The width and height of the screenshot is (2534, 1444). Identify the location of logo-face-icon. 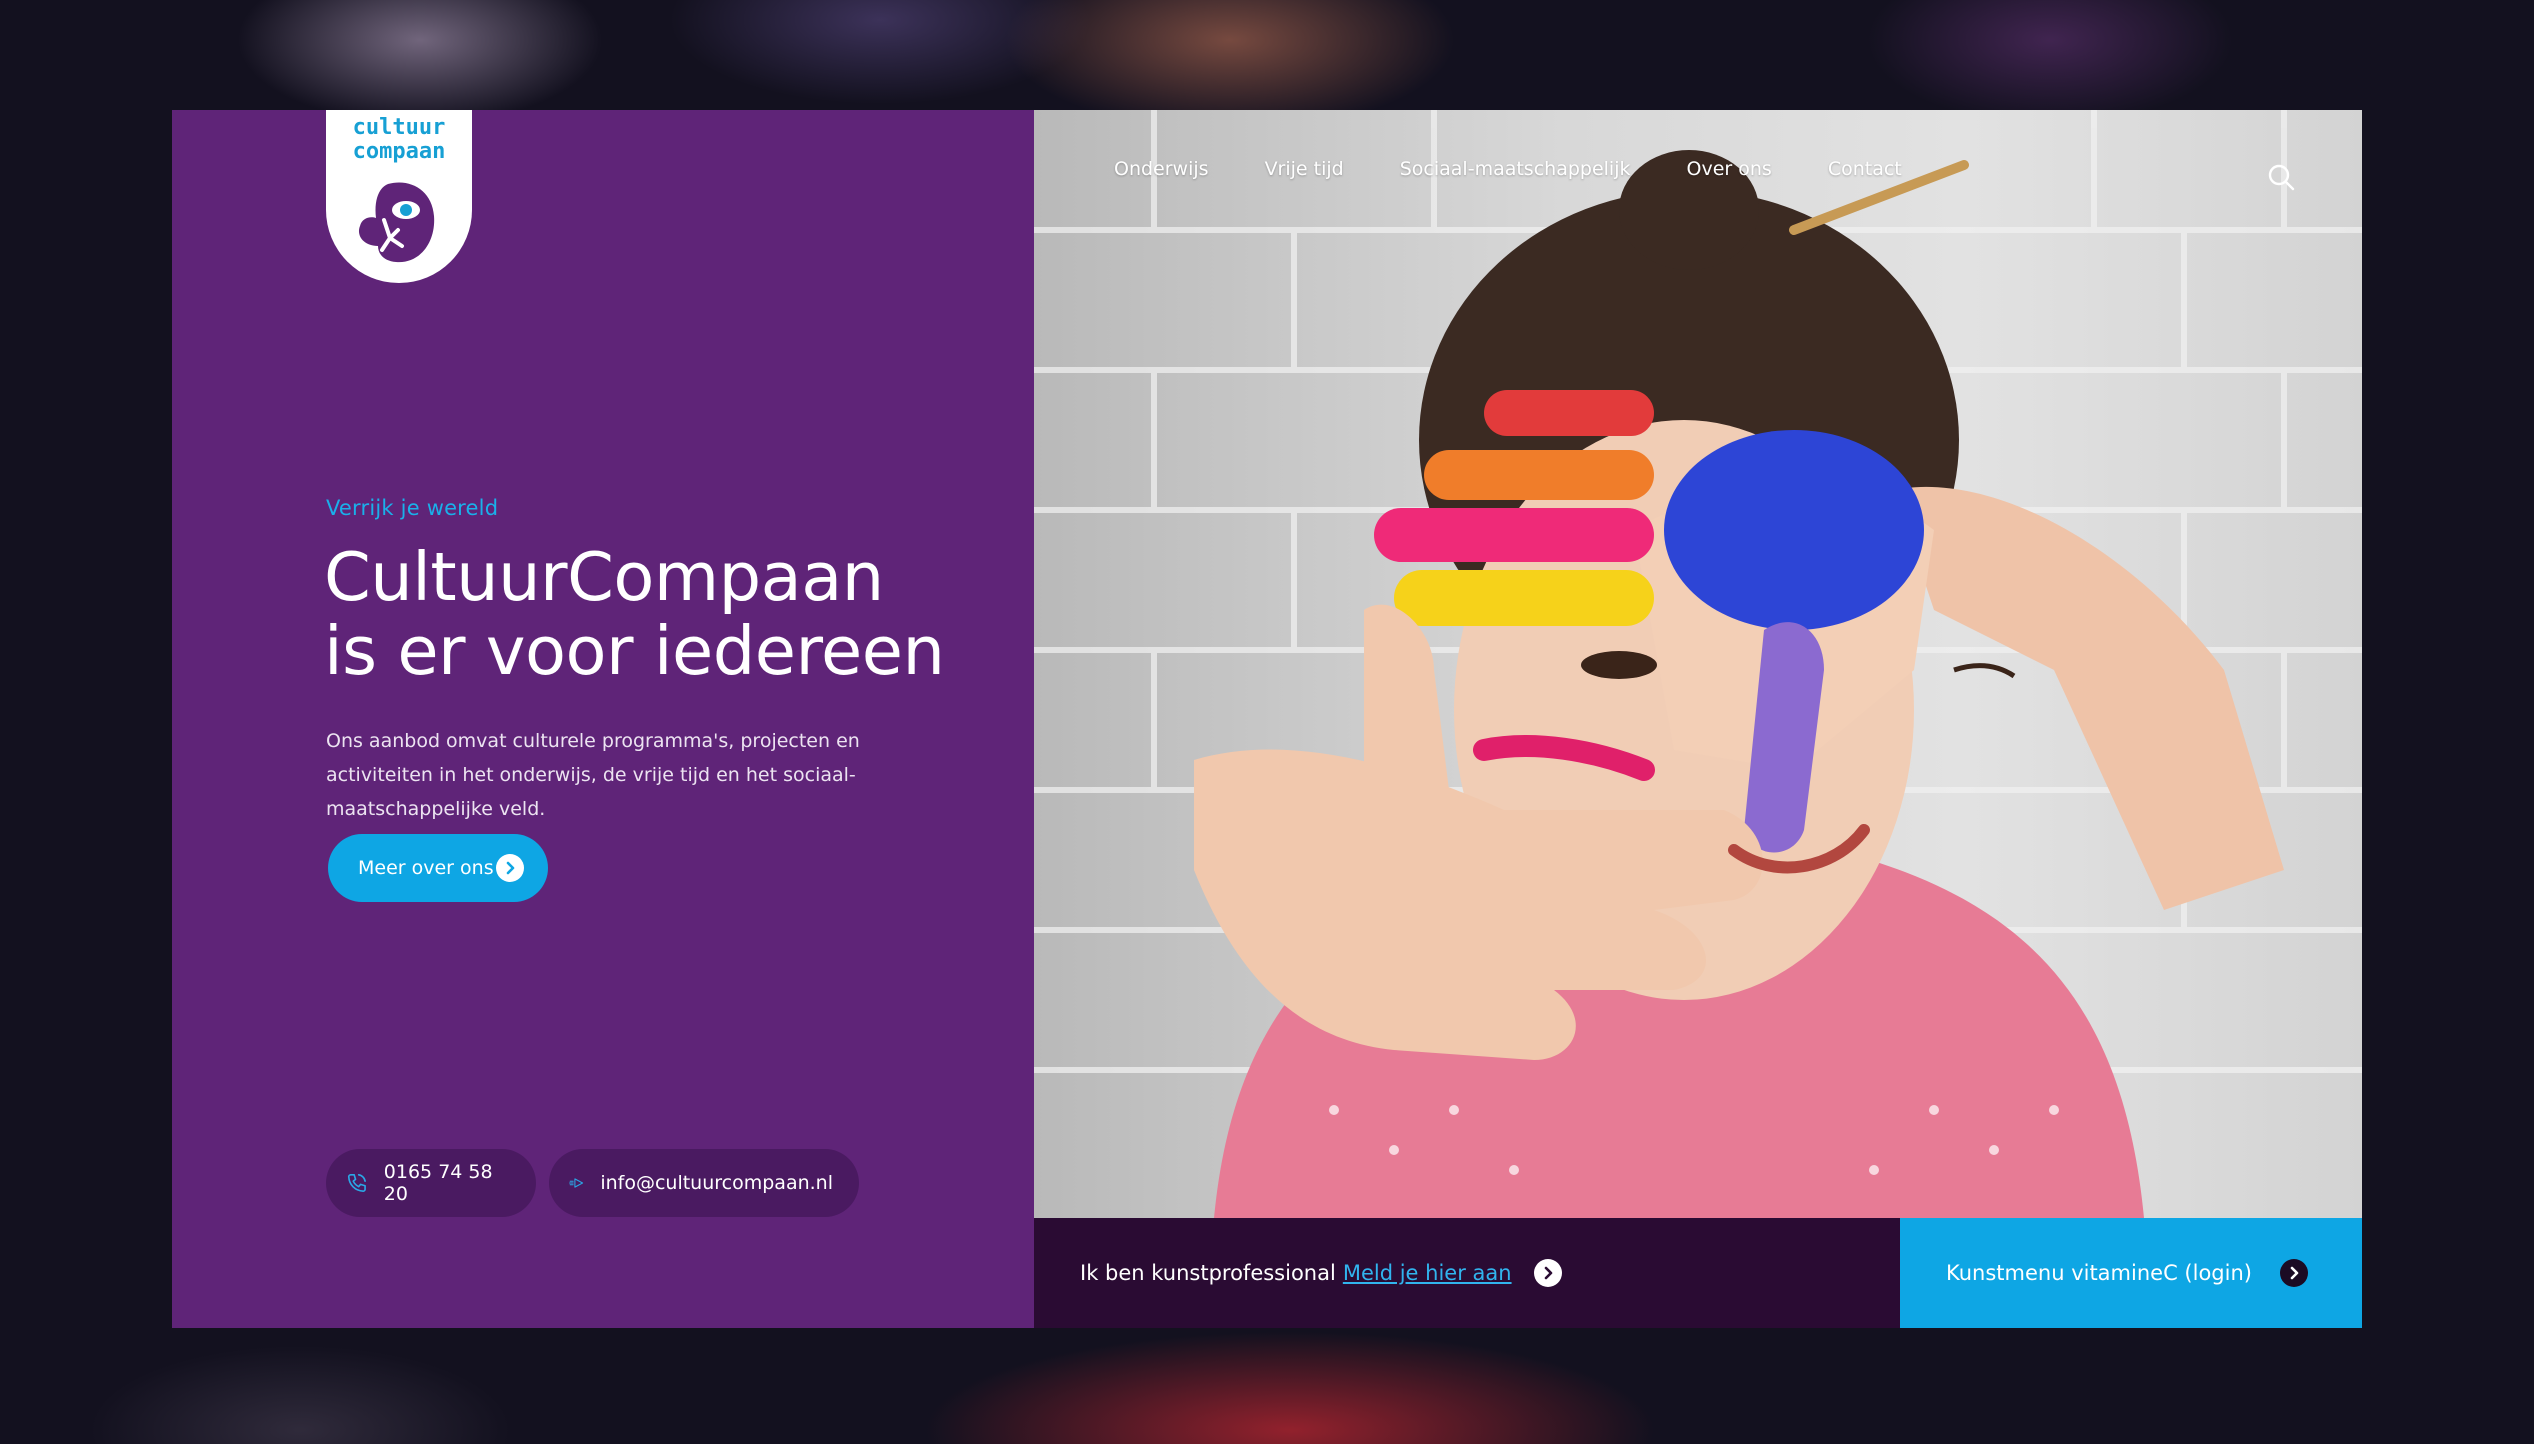
(396, 222).